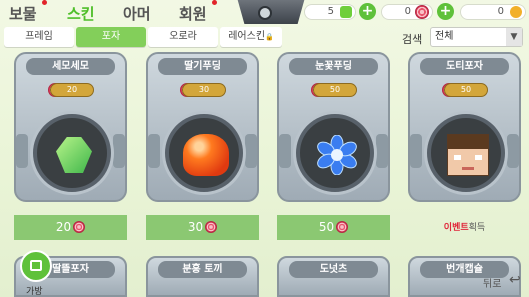 This screenshot has width=529, height=297. I want to click on skin-card: 분홍 토끼, so click(202, 276).